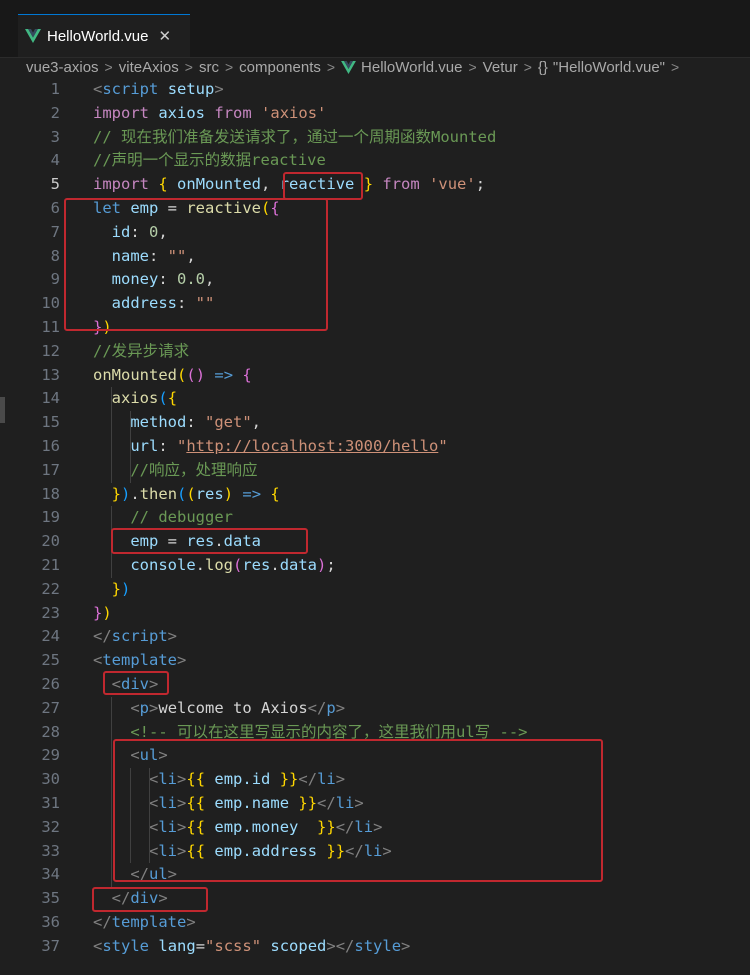 Image resolution: width=750 pixels, height=975 pixels. Describe the element at coordinates (209, 541) in the screenshot. I see `highlight-box-emp-assign` at that location.